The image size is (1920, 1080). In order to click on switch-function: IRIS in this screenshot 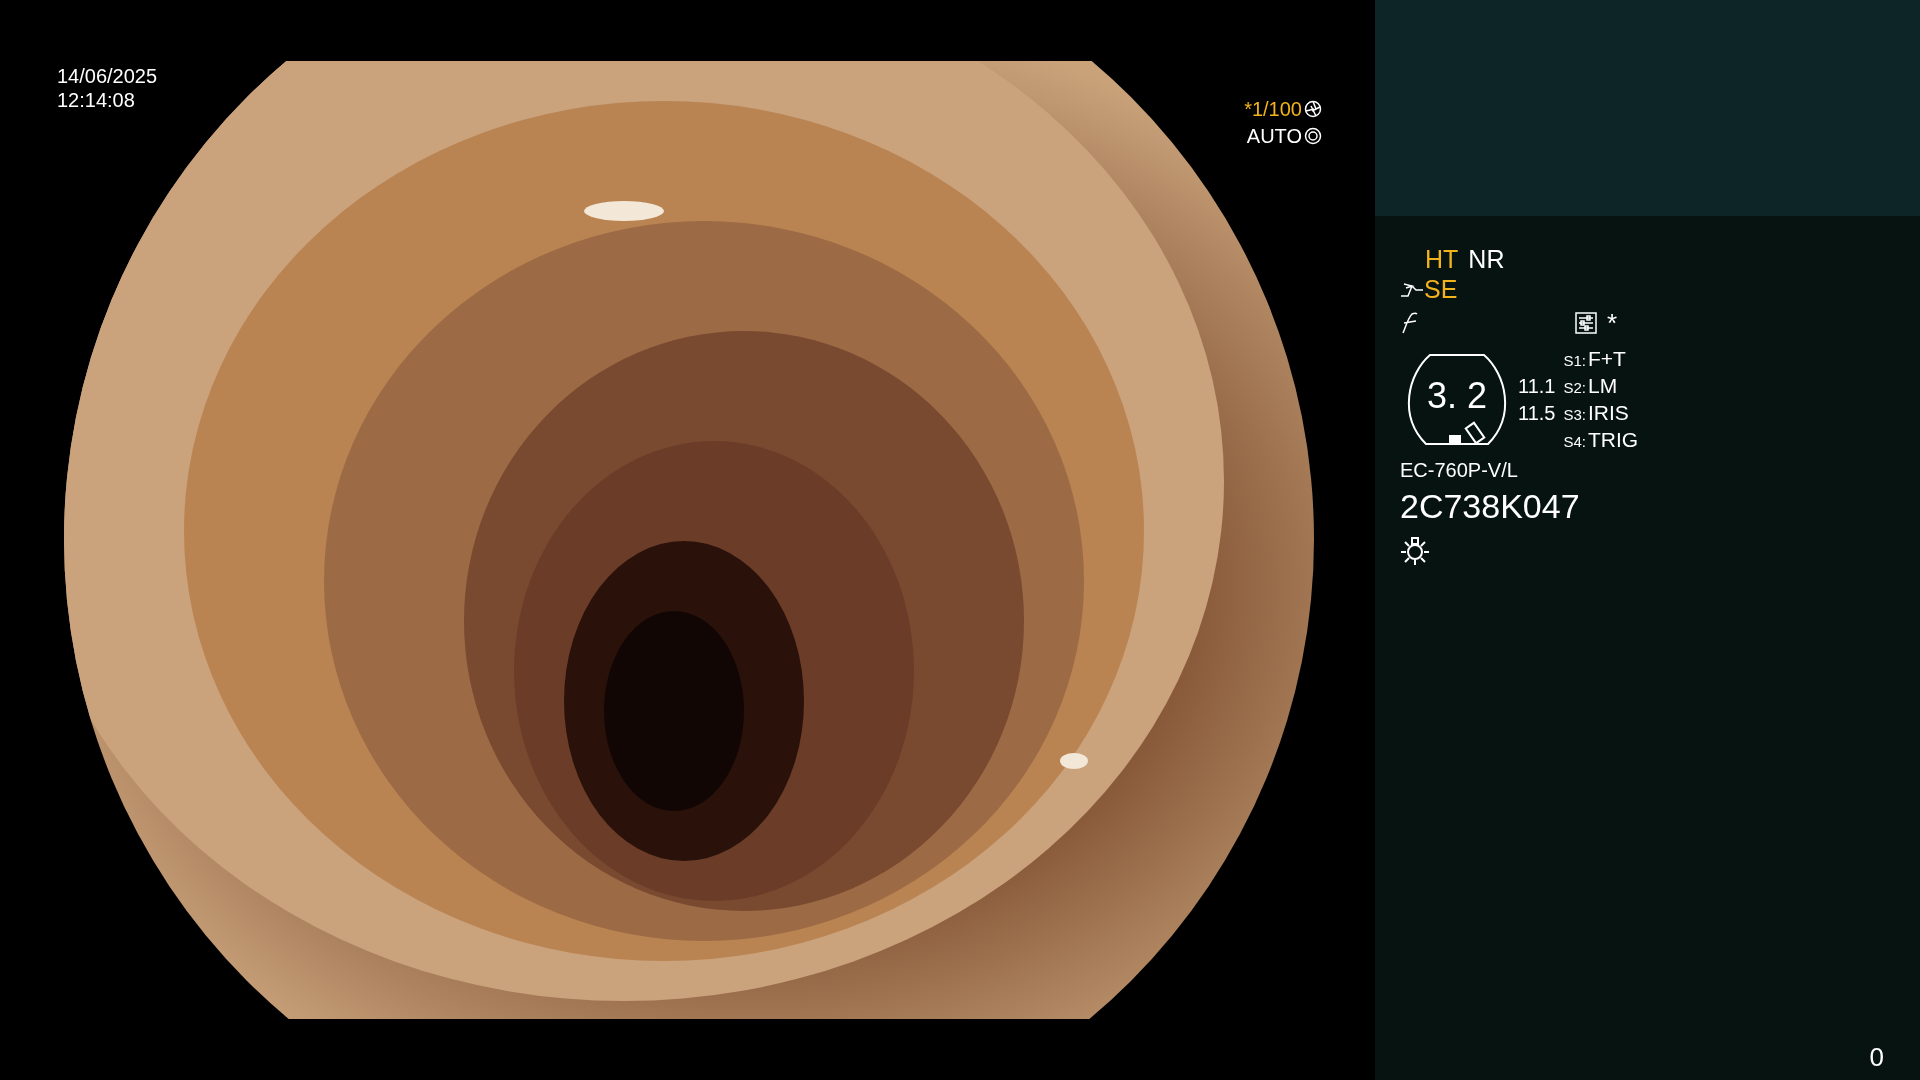, I will do `click(1608, 412)`.